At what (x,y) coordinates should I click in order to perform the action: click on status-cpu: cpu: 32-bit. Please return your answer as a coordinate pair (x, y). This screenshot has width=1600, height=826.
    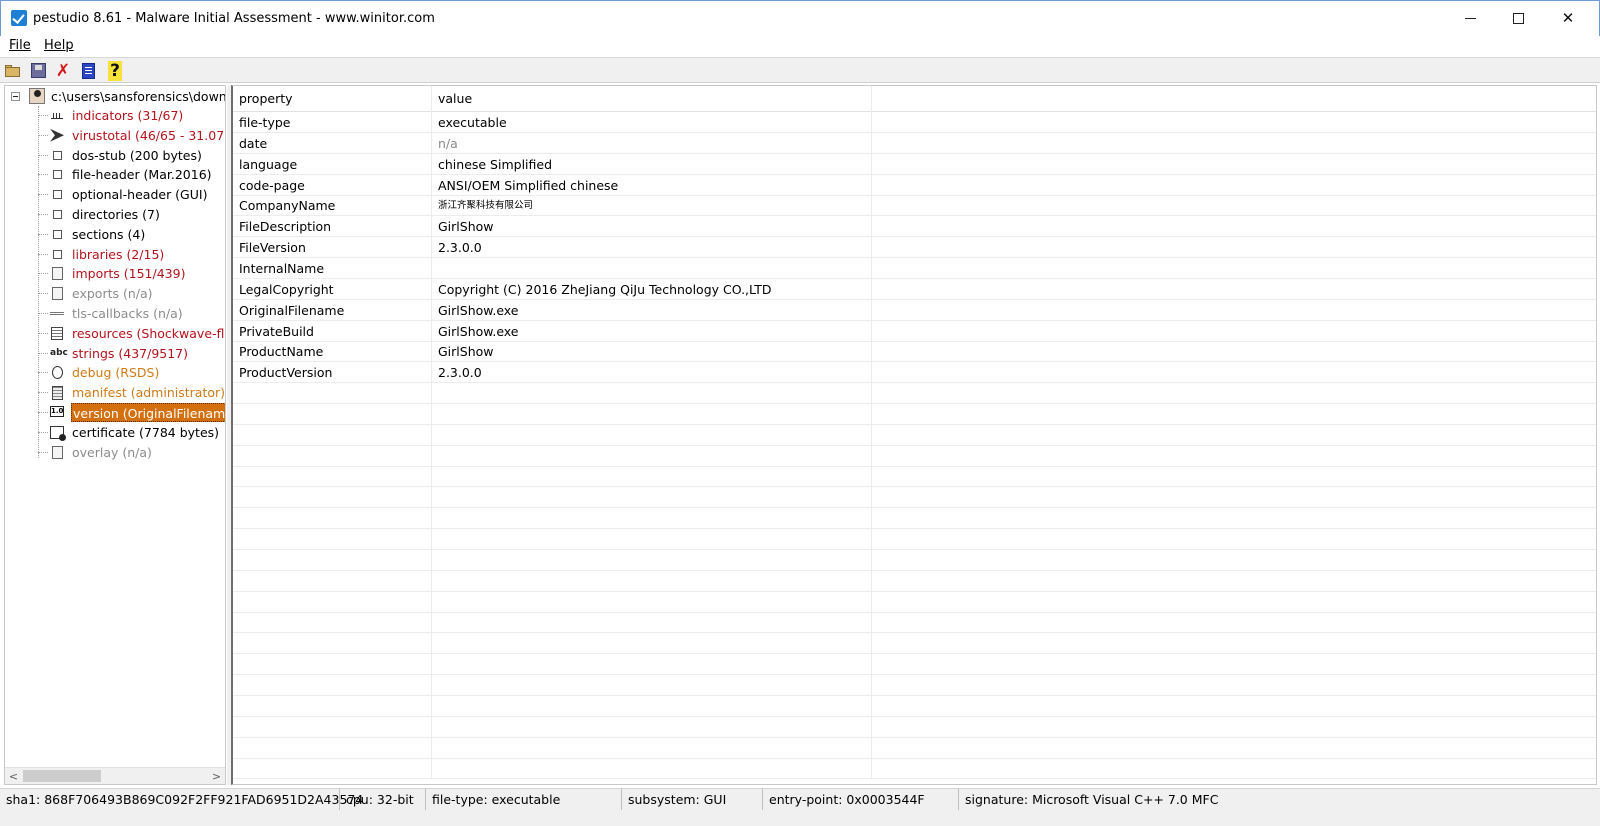
    Looking at the image, I should click on (383, 800).